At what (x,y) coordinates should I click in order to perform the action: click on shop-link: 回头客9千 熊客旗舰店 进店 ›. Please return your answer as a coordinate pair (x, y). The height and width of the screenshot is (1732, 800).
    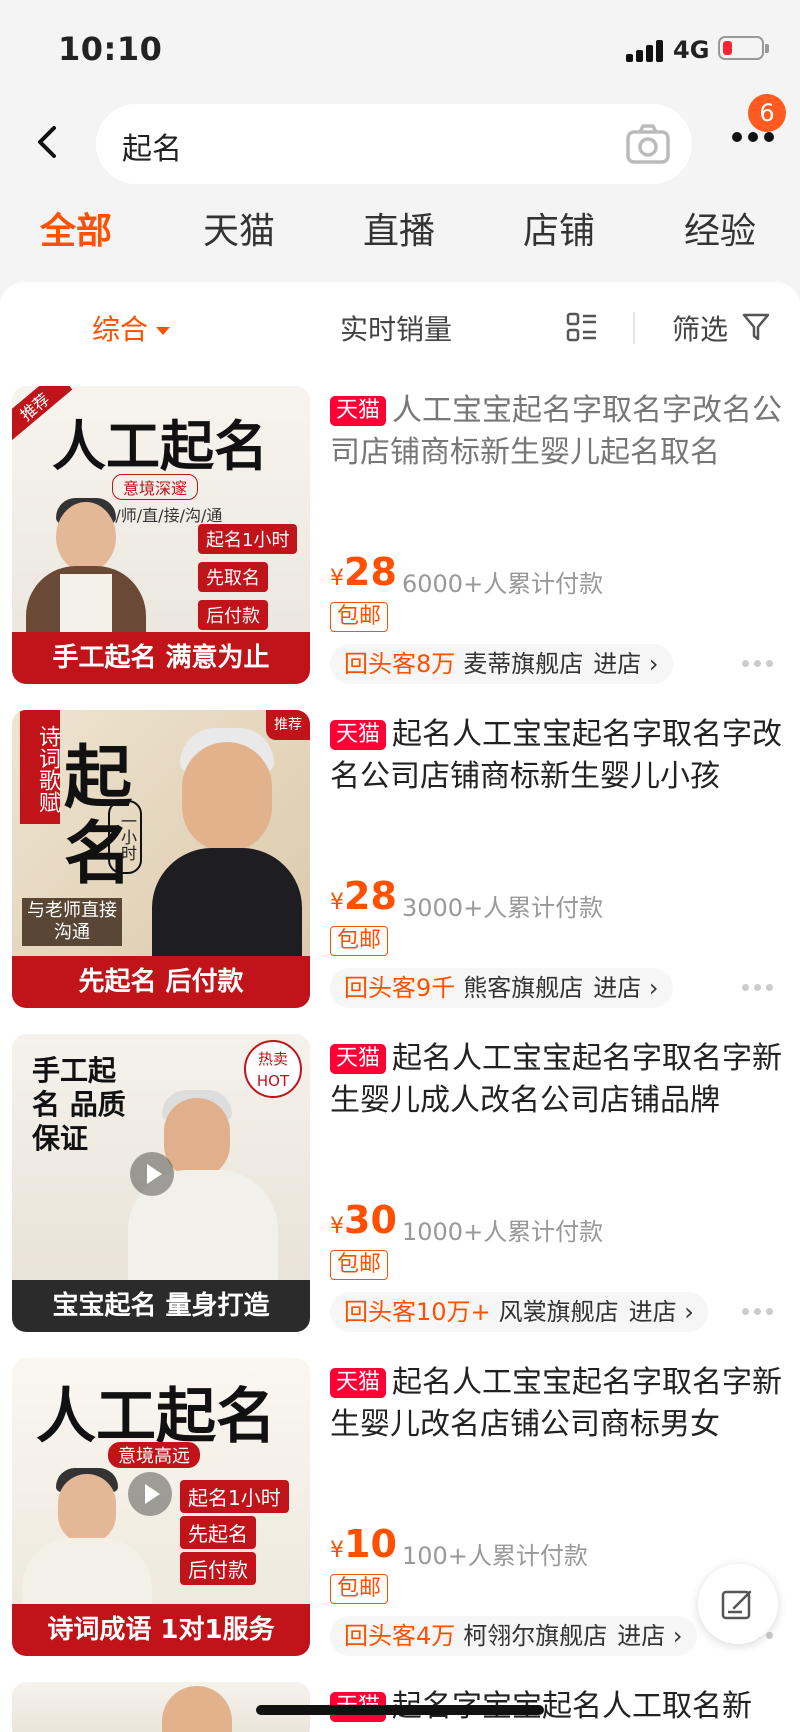
    Looking at the image, I should click on (501, 988).